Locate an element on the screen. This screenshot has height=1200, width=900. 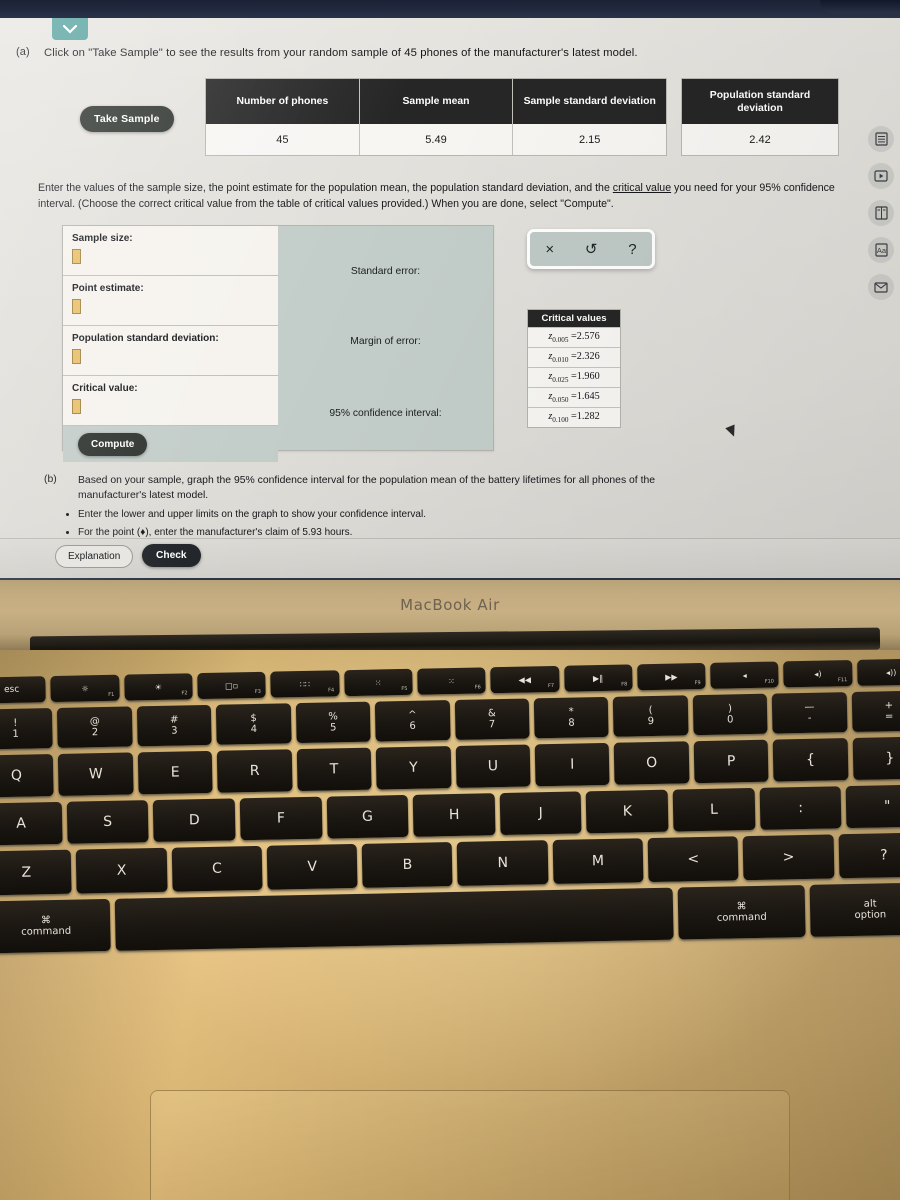
table-cell: 2.42 is located at coordinates (760, 139).